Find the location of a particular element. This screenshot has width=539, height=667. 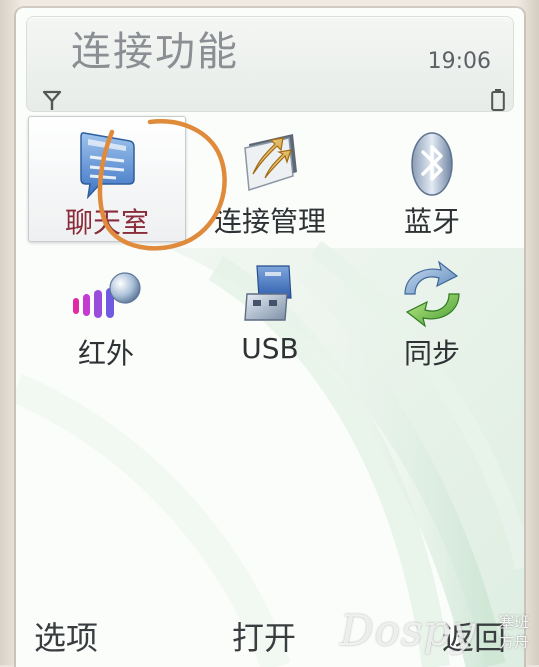

sync-icon is located at coordinates (432, 294).